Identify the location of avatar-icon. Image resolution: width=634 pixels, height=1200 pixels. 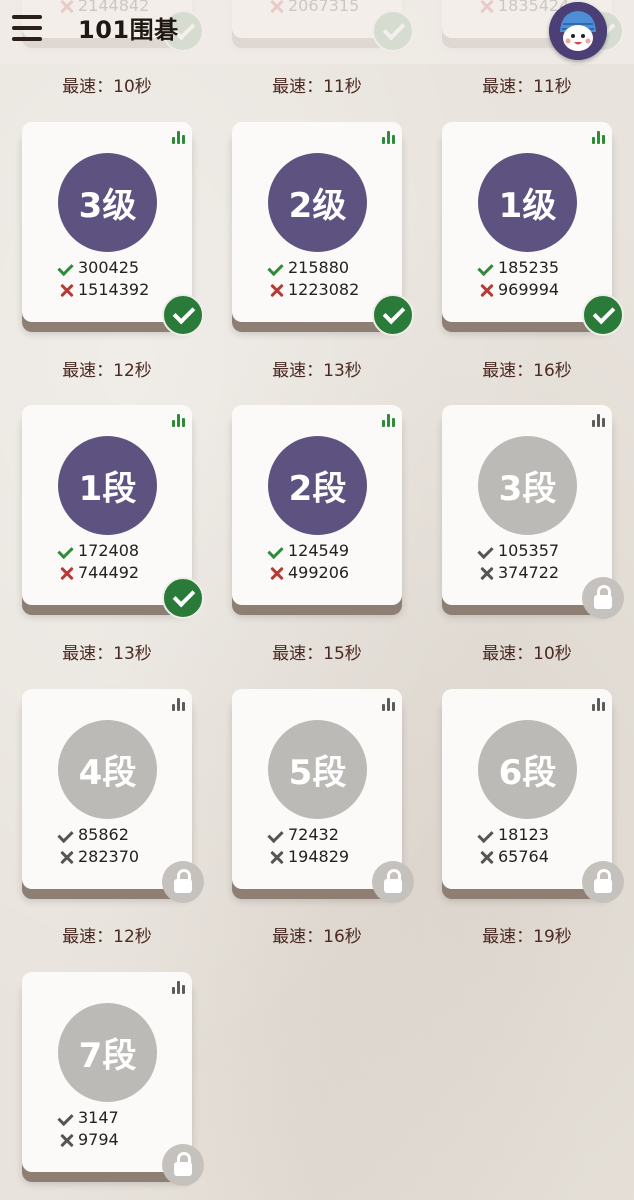
(578, 31).